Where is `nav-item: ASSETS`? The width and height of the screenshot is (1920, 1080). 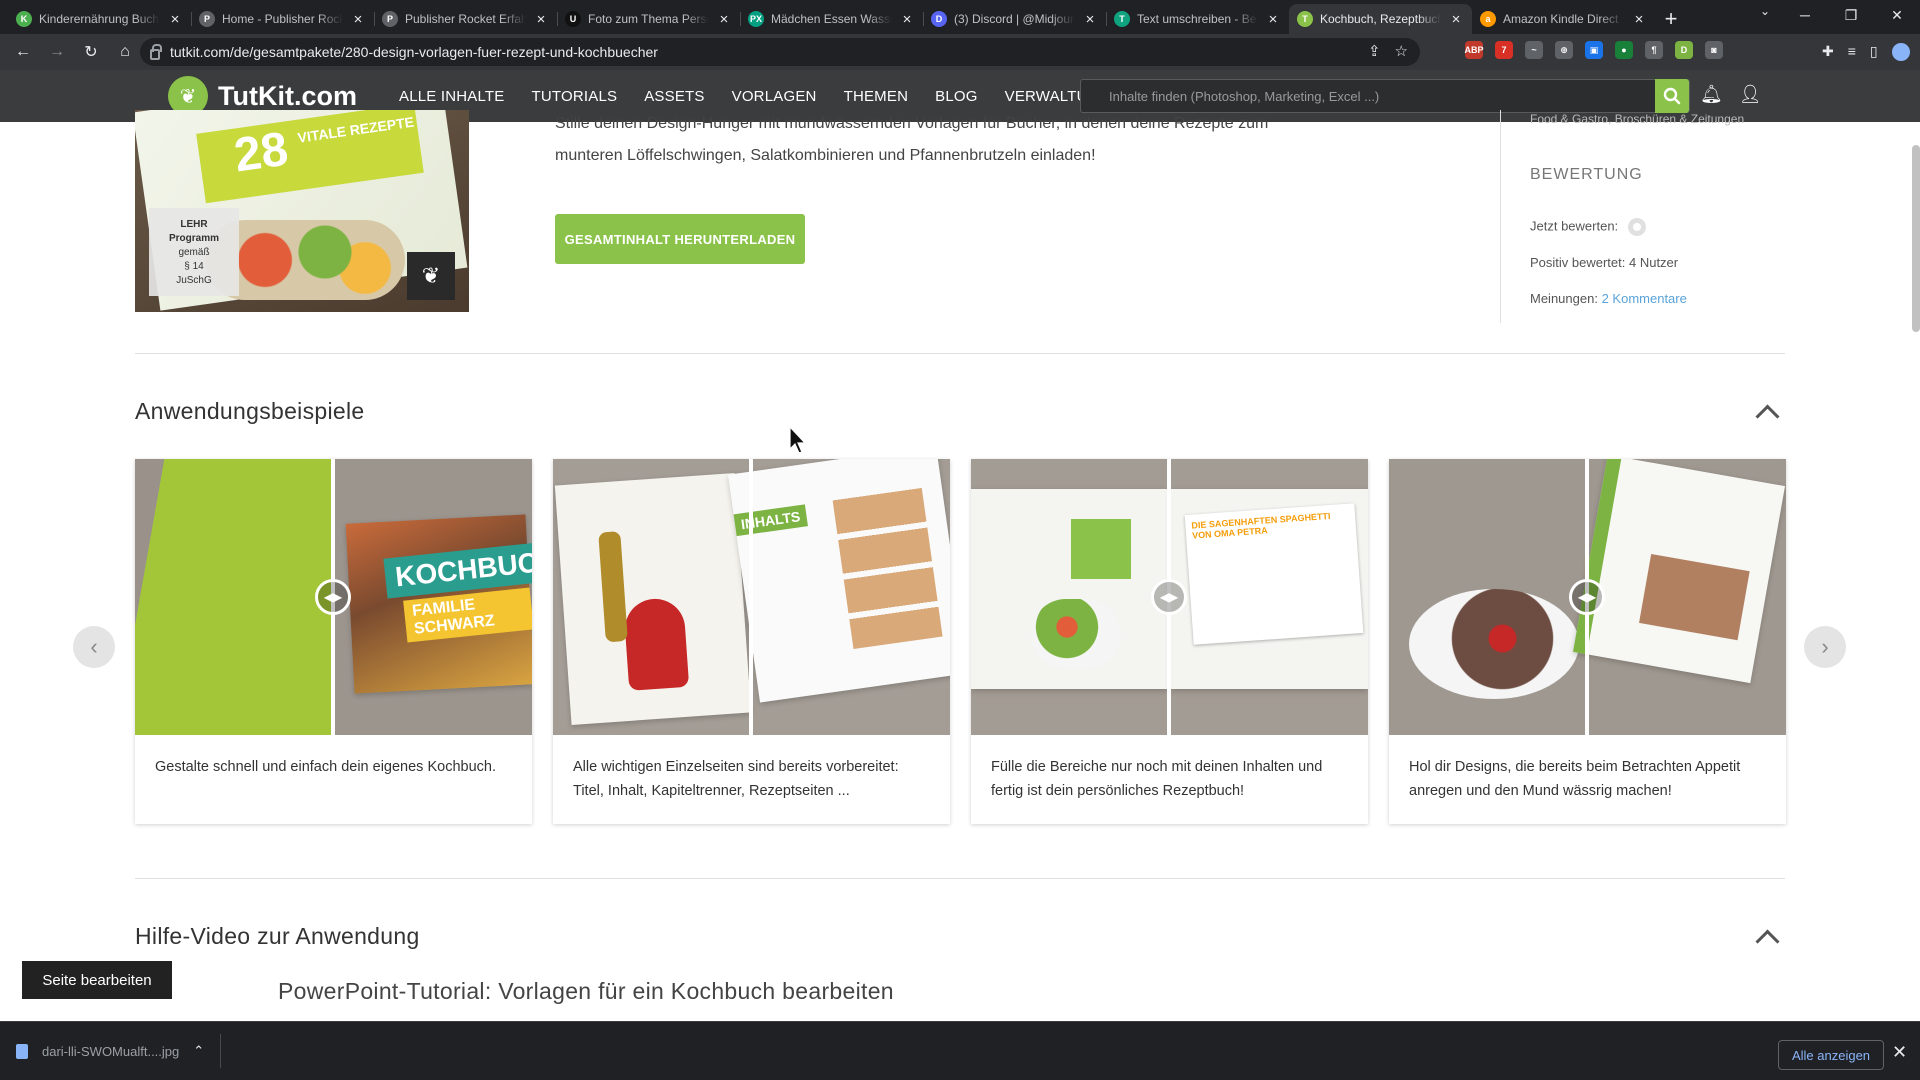 nav-item: ASSETS is located at coordinates (674, 96).